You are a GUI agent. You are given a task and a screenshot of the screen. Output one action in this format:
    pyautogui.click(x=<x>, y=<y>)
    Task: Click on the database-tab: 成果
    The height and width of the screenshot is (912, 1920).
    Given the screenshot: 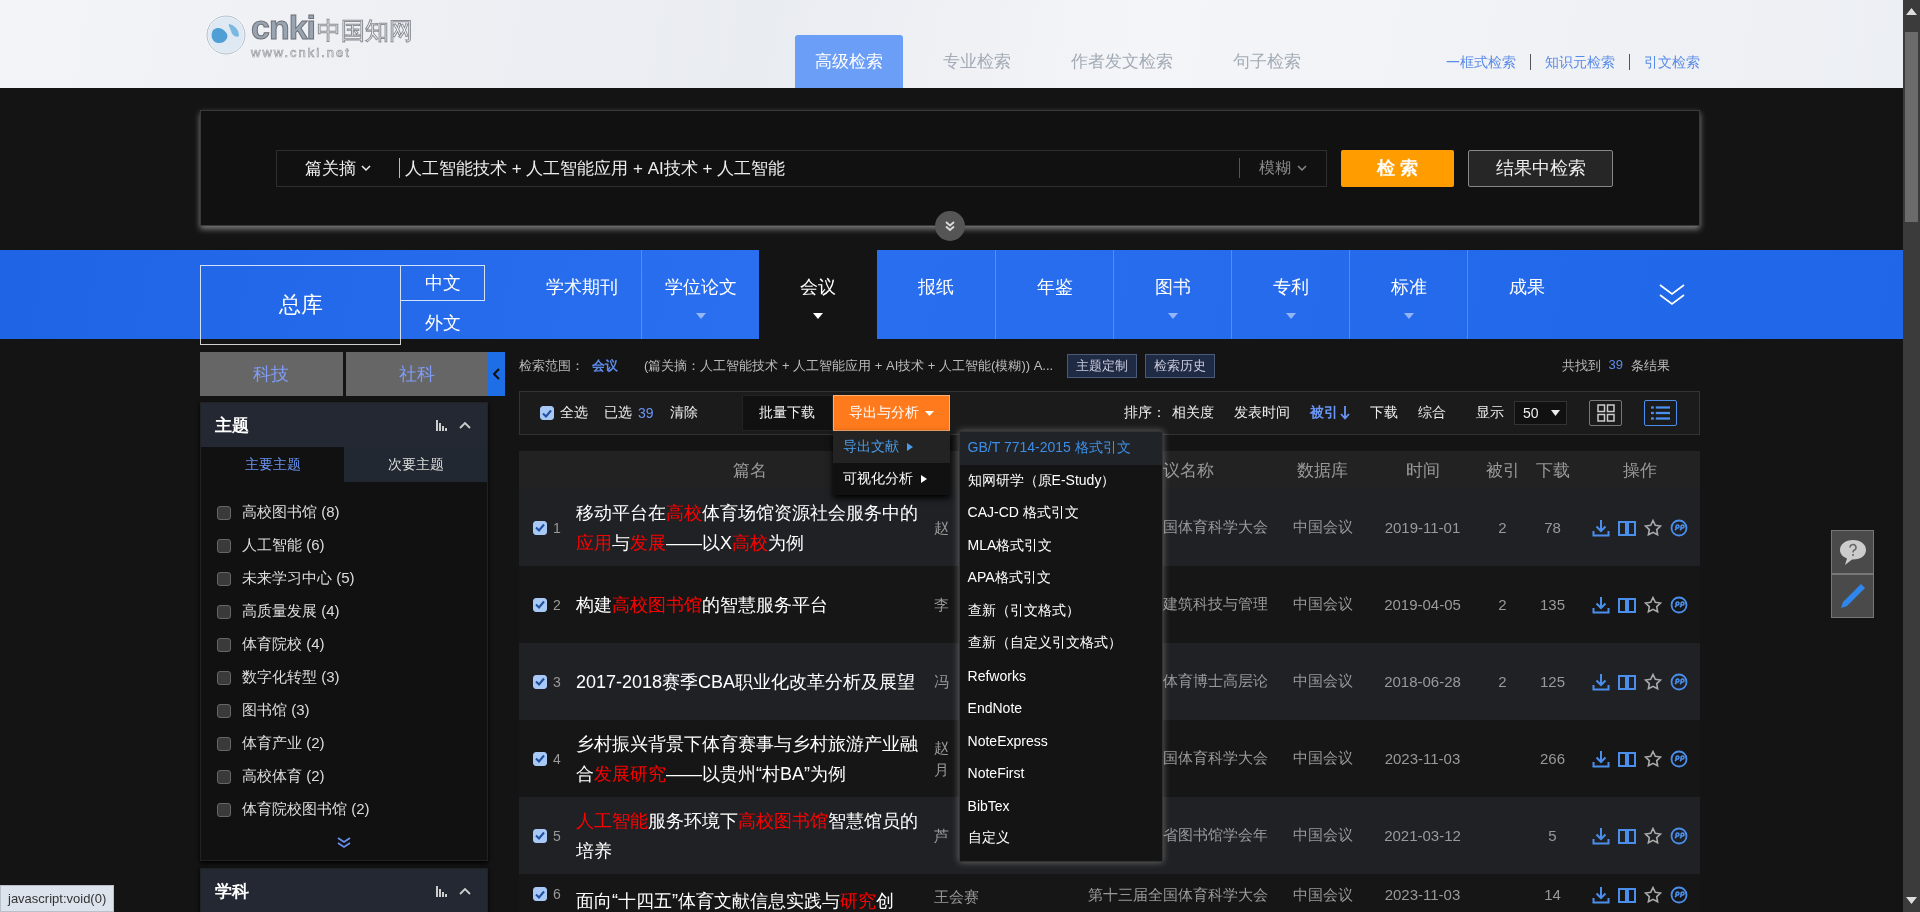 What is the action you would take?
    pyautogui.click(x=1526, y=294)
    